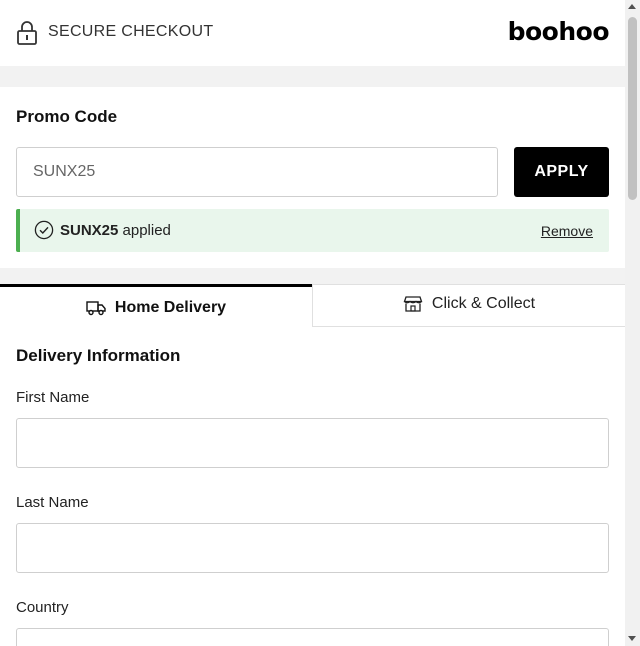 This screenshot has width=640, height=646. I want to click on tab-click-collect: Click & Collect, so click(468, 305).